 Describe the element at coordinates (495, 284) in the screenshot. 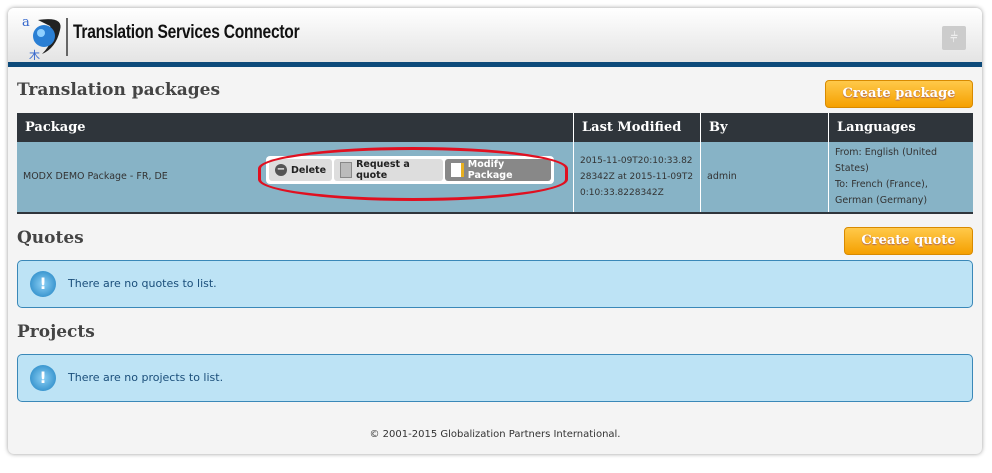

I see `quotes-empty-message: ! There are no quotes to list.` at that location.